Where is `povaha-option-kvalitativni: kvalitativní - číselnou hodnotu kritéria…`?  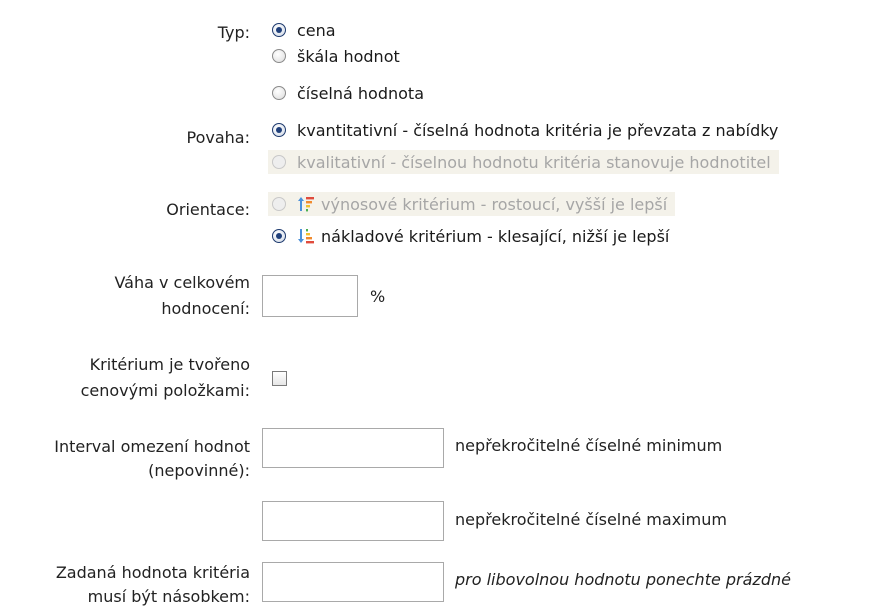 povaha-option-kvalitativni: kvalitativní - číselnou hodnotu kritéria… is located at coordinates (523, 162).